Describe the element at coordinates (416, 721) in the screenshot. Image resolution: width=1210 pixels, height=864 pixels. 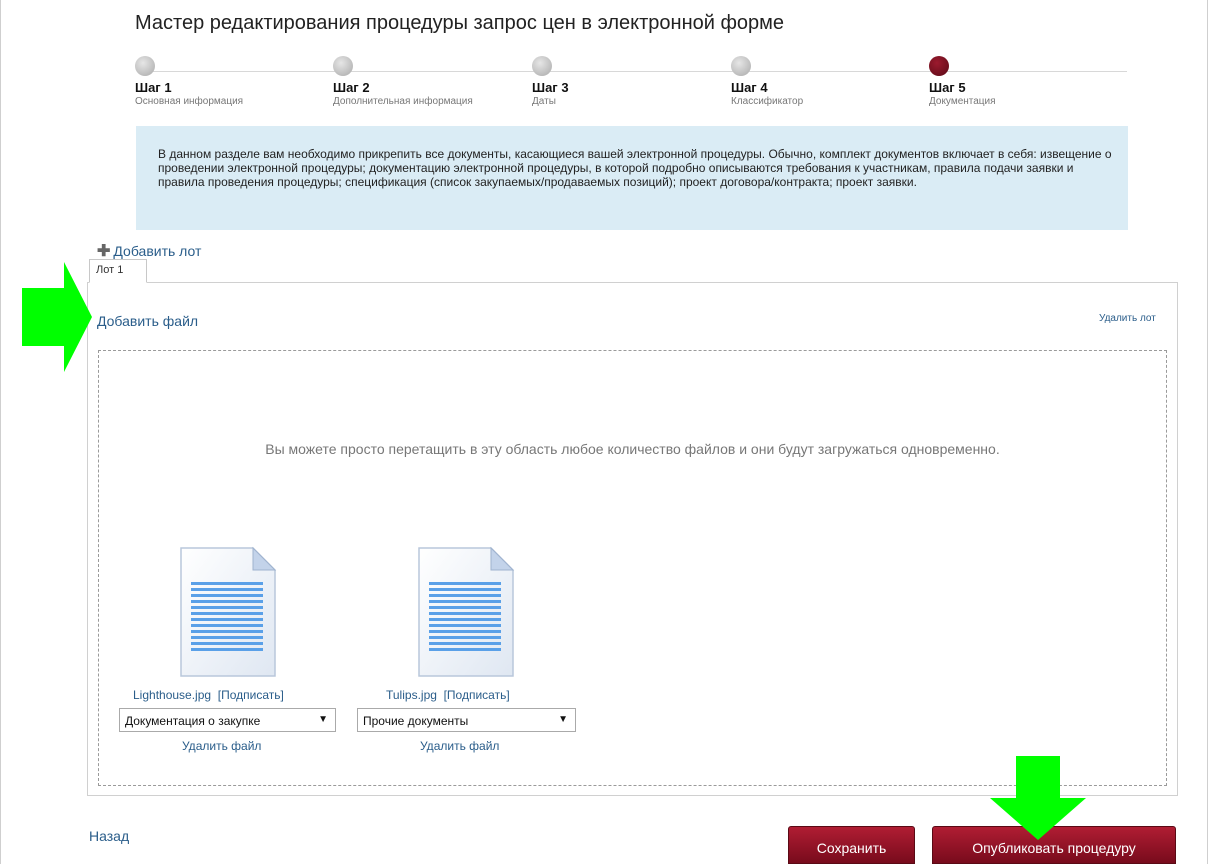
I see `file-category-value: Прочие документы` at that location.